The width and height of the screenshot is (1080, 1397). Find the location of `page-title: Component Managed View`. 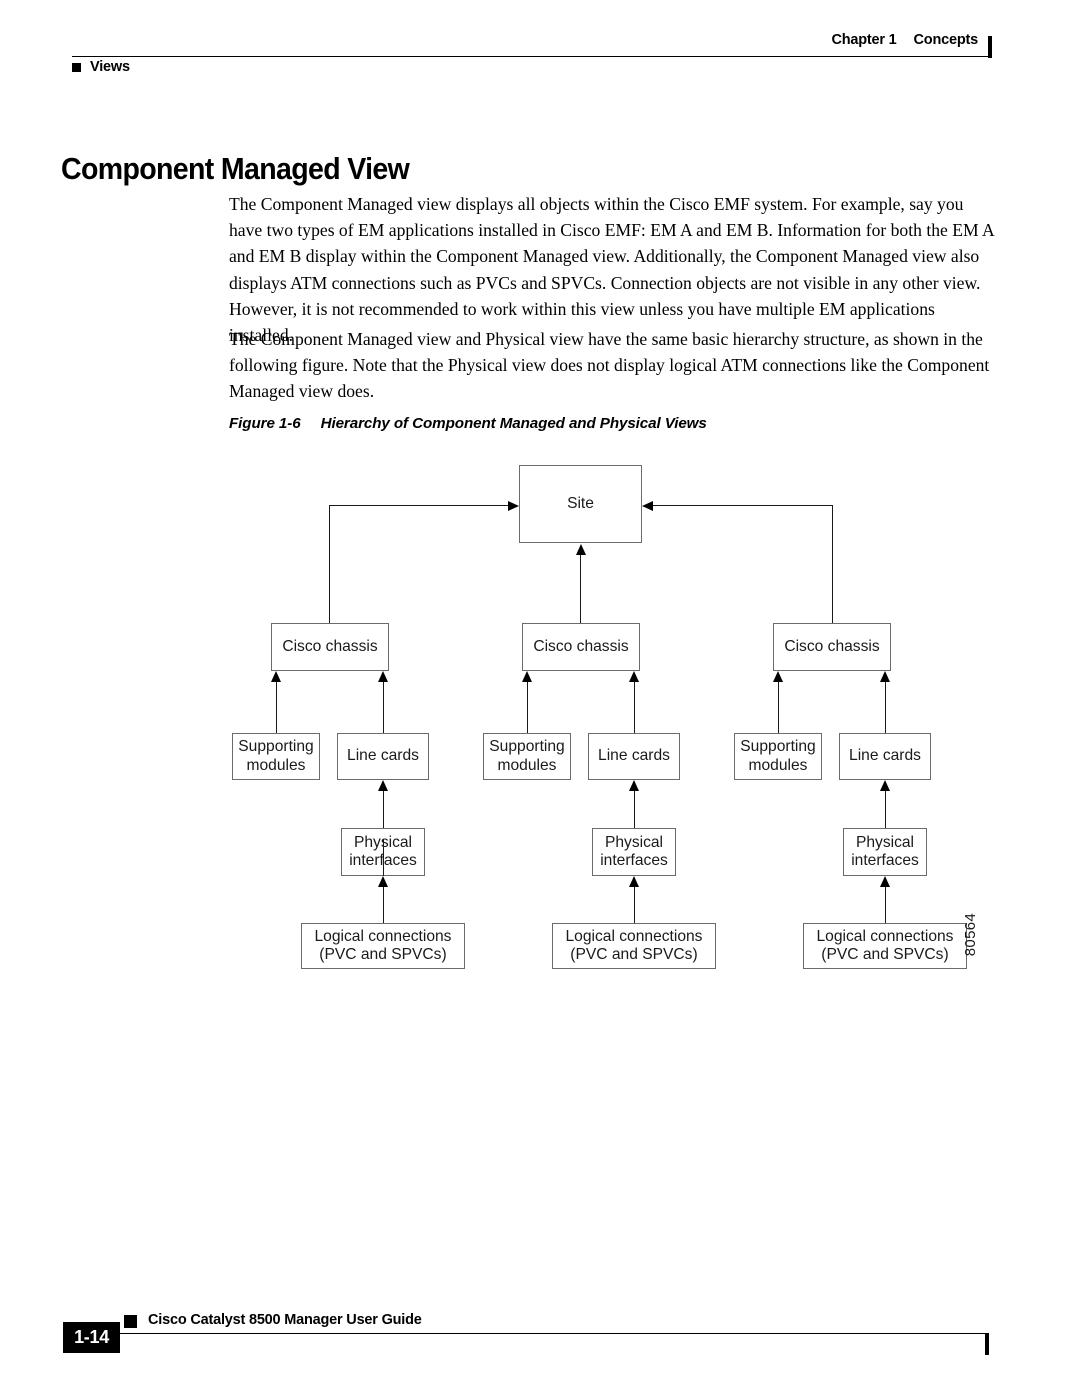

page-title: Component Managed View is located at coordinates (235, 168).